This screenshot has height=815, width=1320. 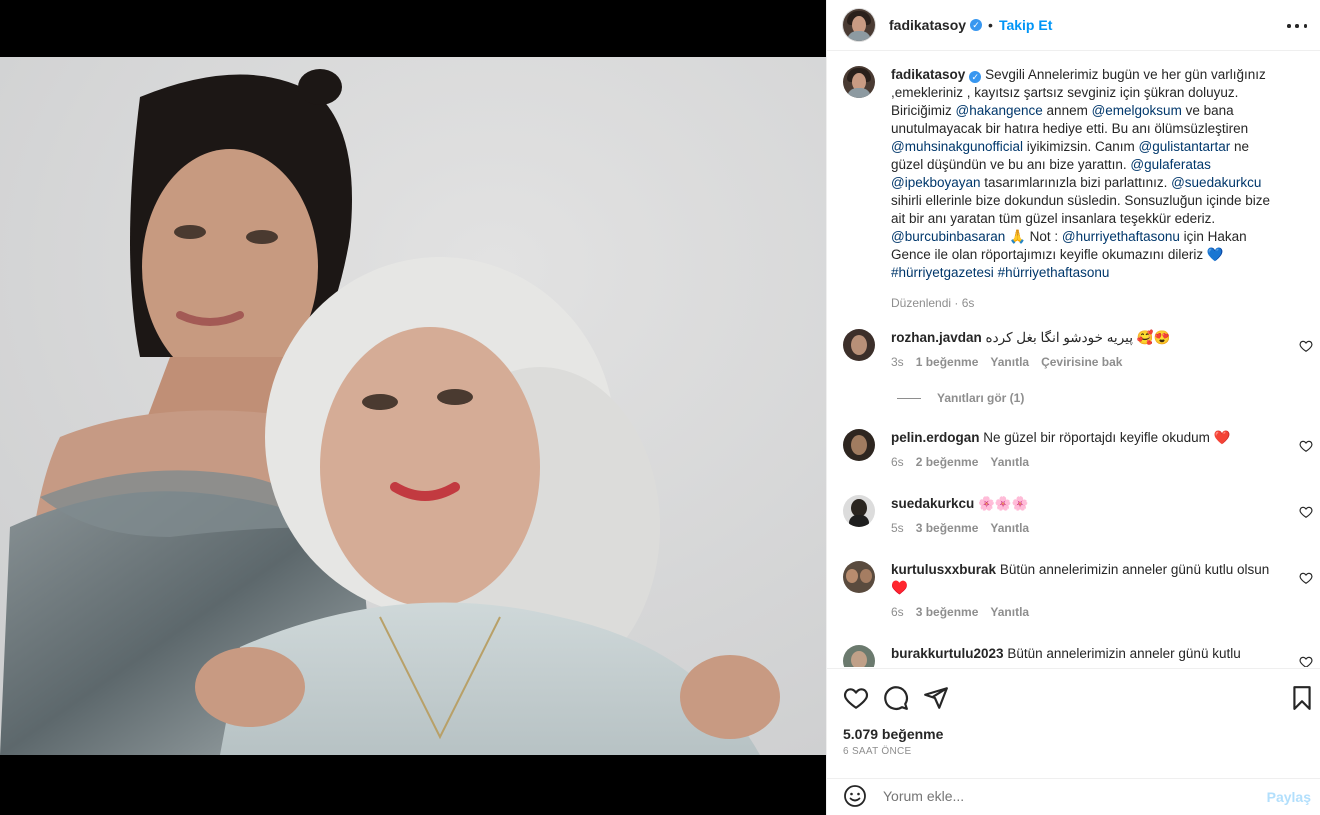 What do you see at coordinates (1289, 797) in the screenshot?
I see `post-comment-button: Paylaş` at bounding box center [1289, 797].